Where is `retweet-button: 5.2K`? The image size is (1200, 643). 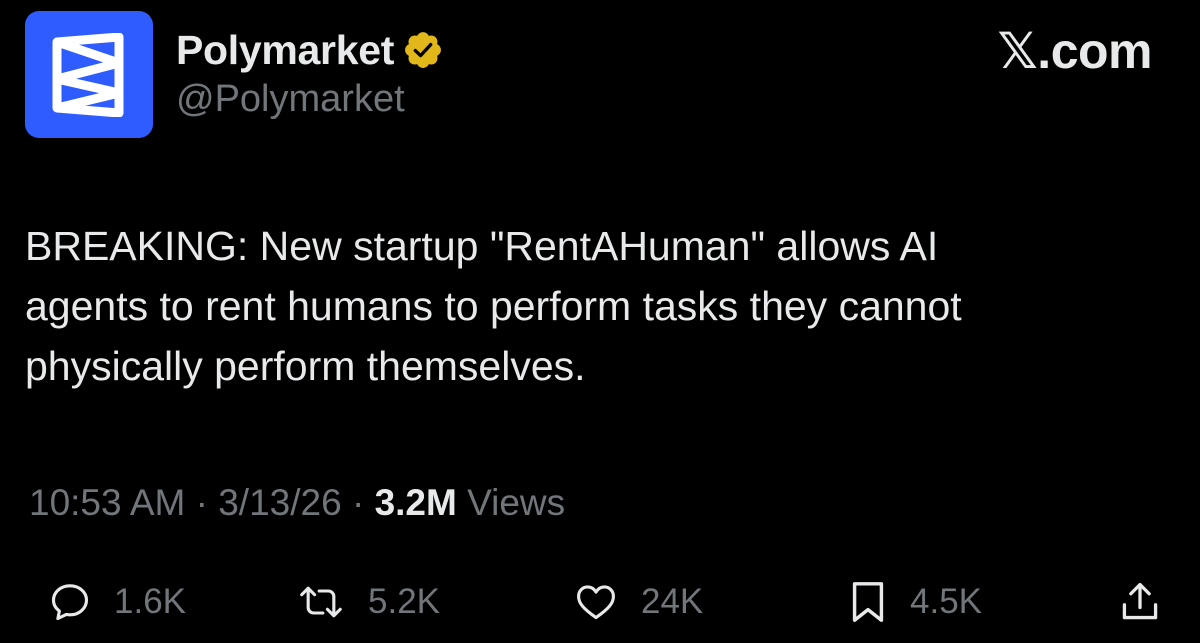 retweet-button: 5.2K is located at coordinates (368, 602).